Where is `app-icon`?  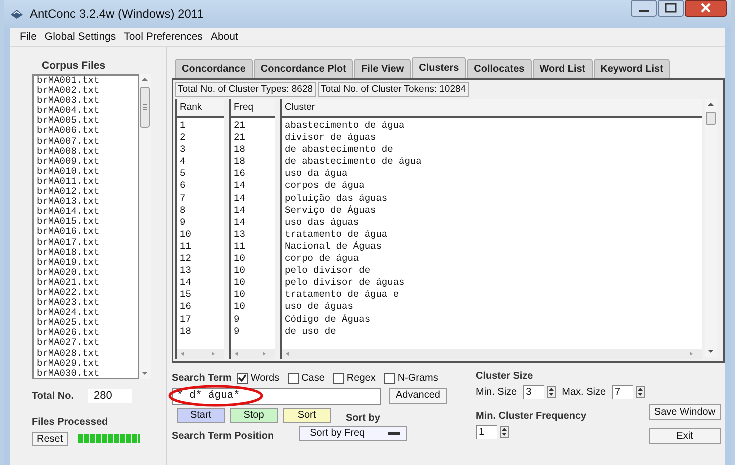 app-icon is located at coordinates (17, 14).